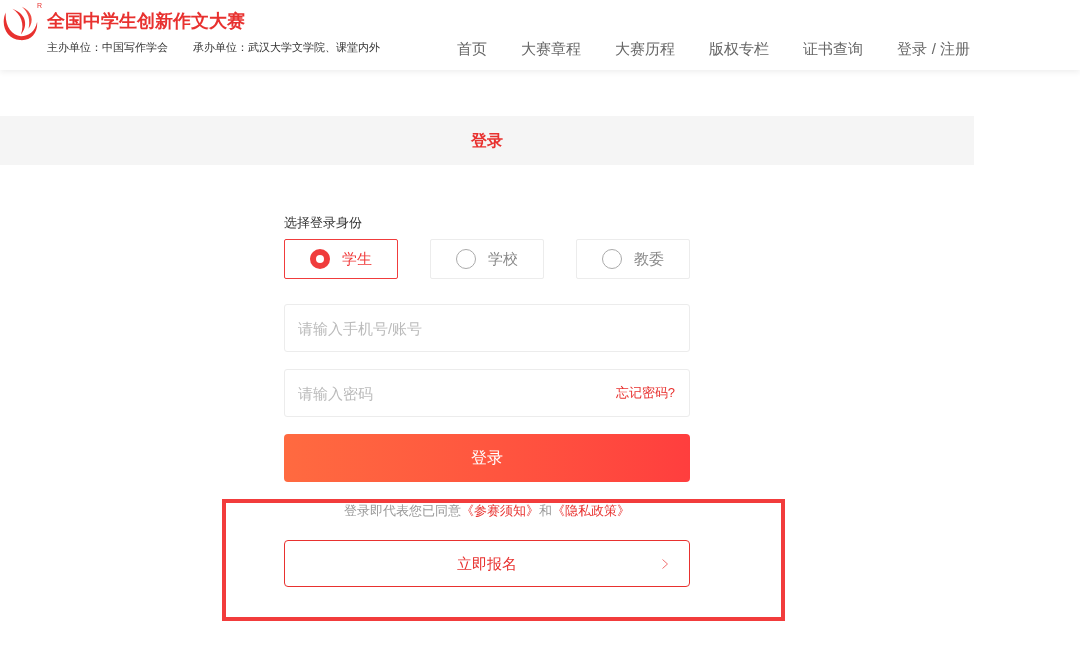  I want to click on nav-link: 证书查询, so click(833, 49).